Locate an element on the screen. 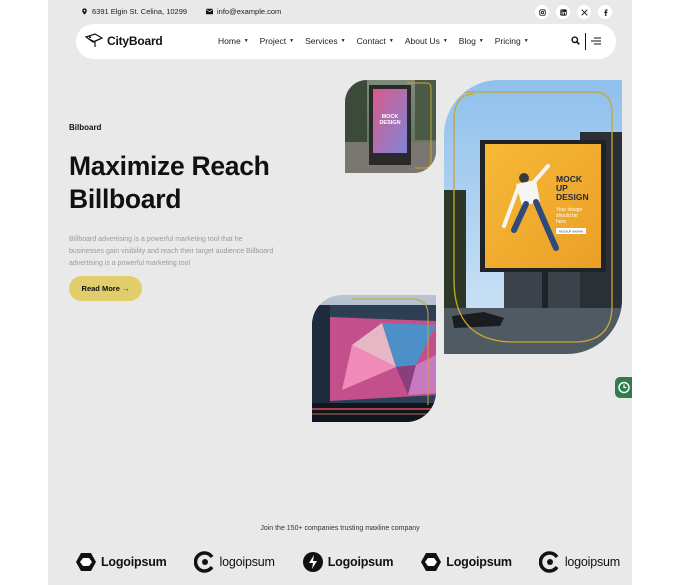 This screenshot has width=680, height=585. client-logo-1: Logoipsum is located at coordinates (121, 562).